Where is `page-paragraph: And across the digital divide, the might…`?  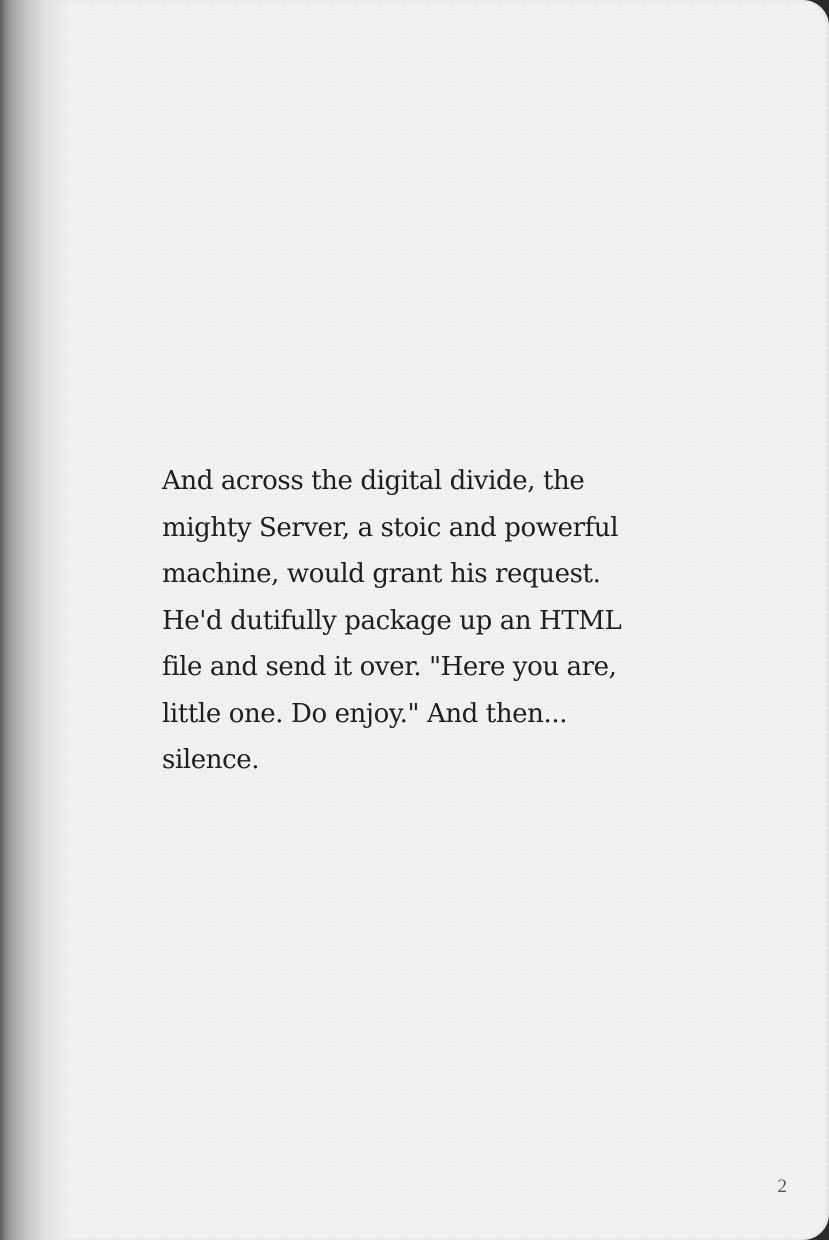 page-paragraph: And across the digital divide, the might… is located at coordinates (392, 620).